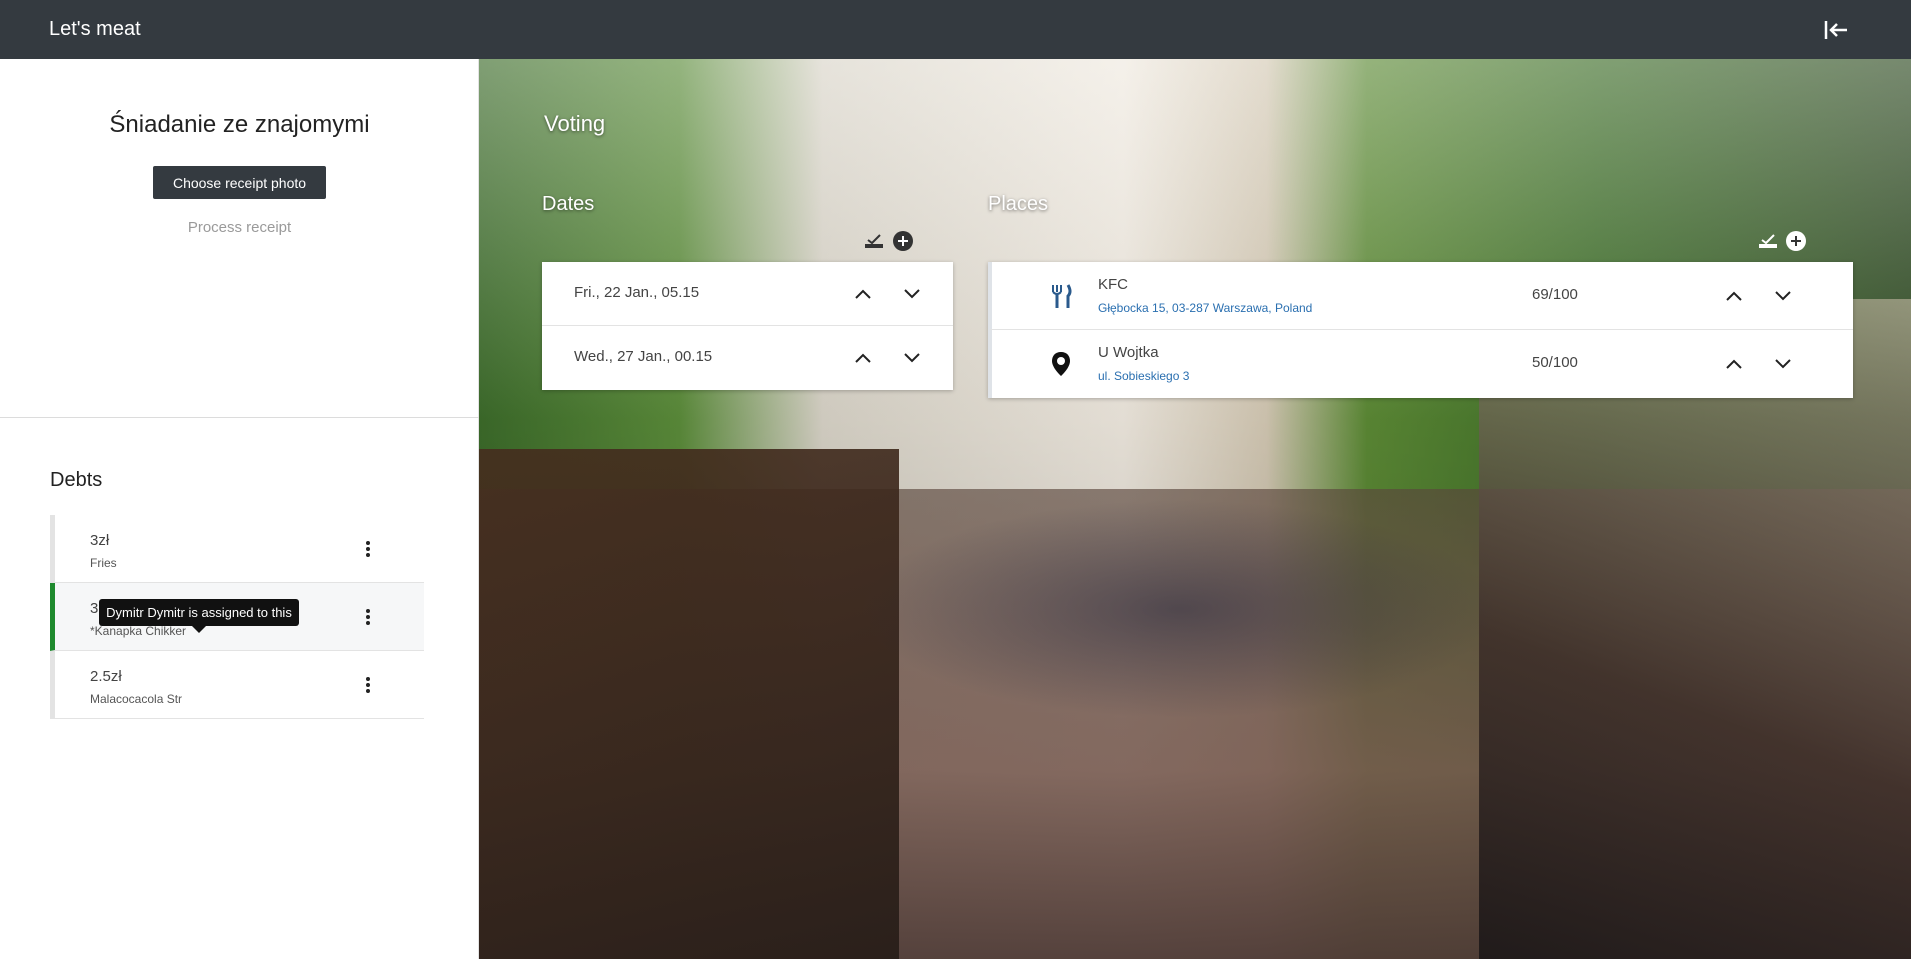 The image size is (1911, 959). Describe the element at coordinates (76, 480) in the screenshot. I see `debts-title: Debts` at that location.